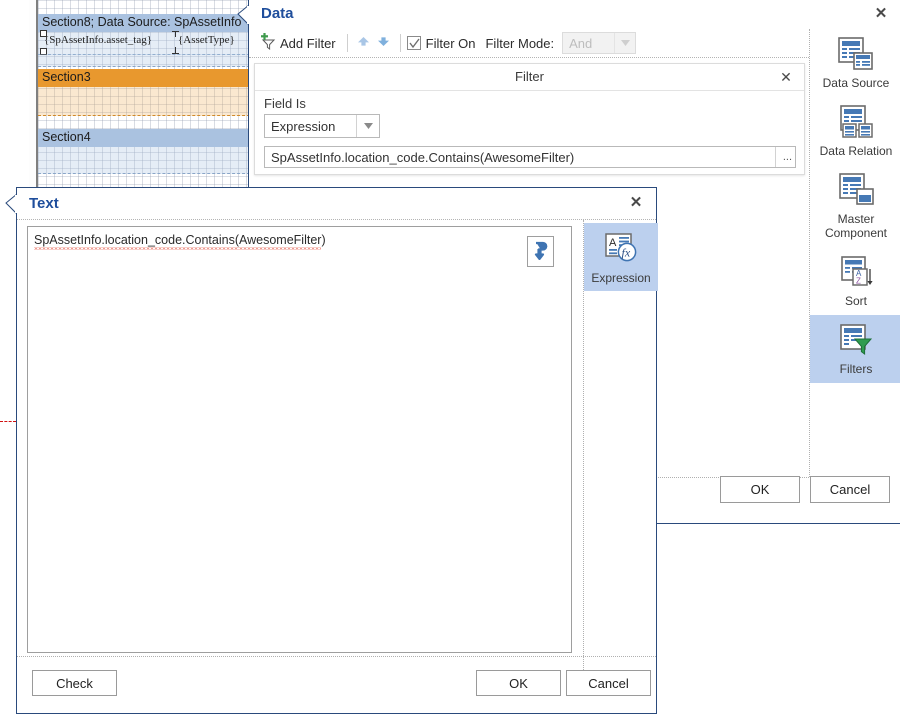  What do you see at coordinates (856, 83) in the screenshot?
I see `rail-label-data-source: Data Source` at bounding box center [856, 83].